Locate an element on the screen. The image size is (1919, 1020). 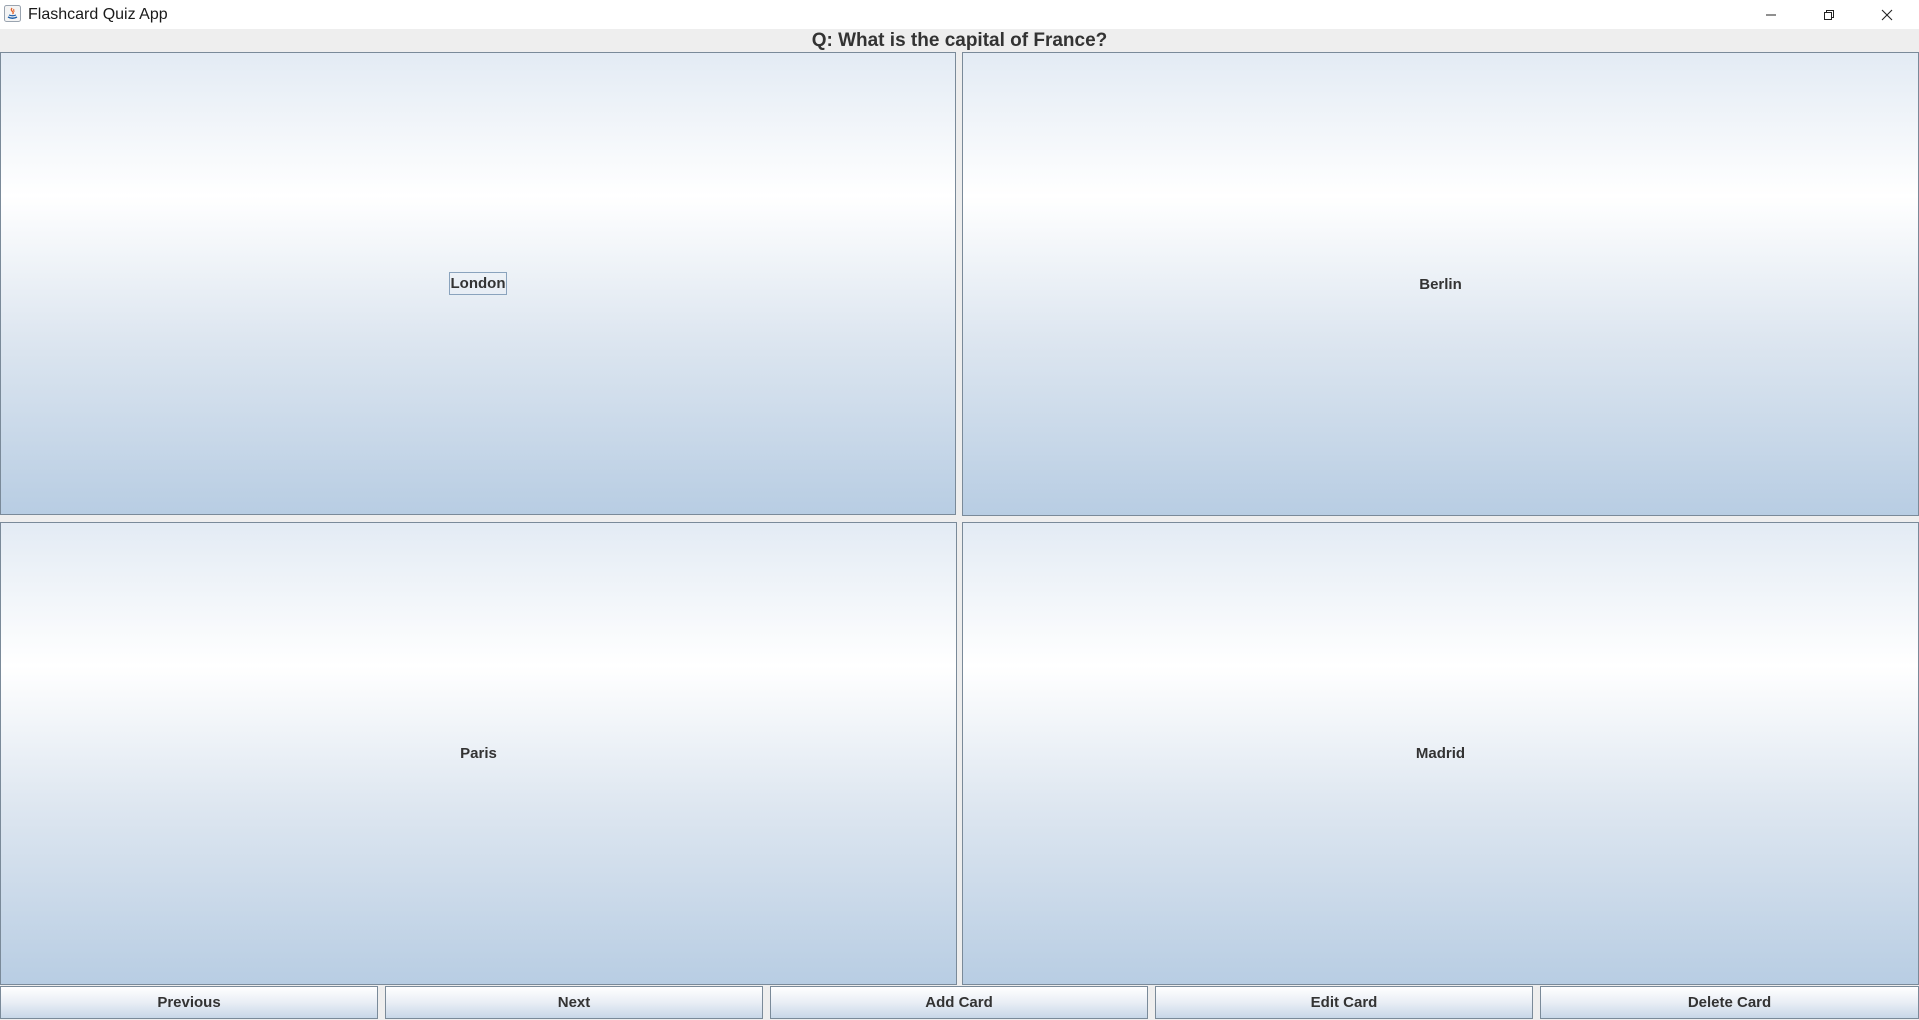
close-button is located at coordinates (1887, 14).